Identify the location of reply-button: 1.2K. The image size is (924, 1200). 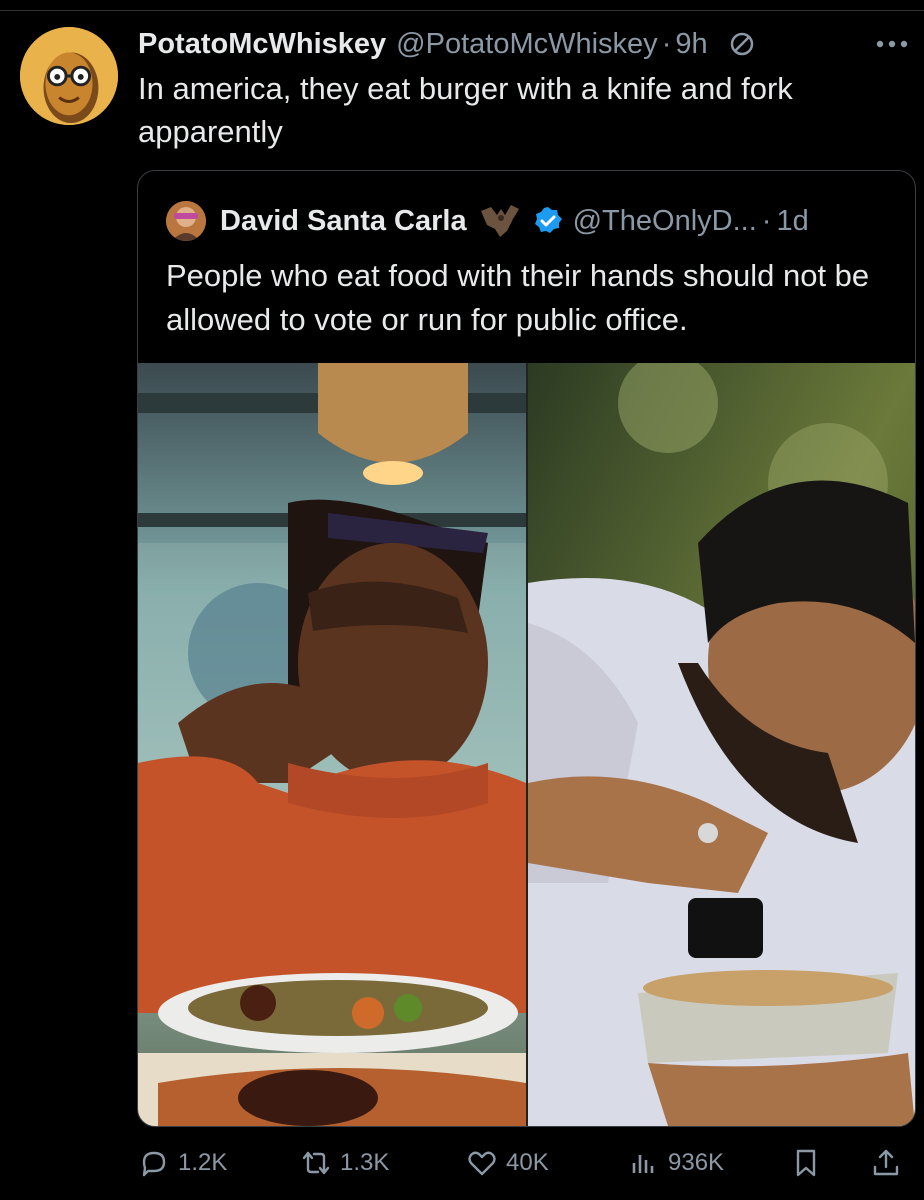
(182, 1163).